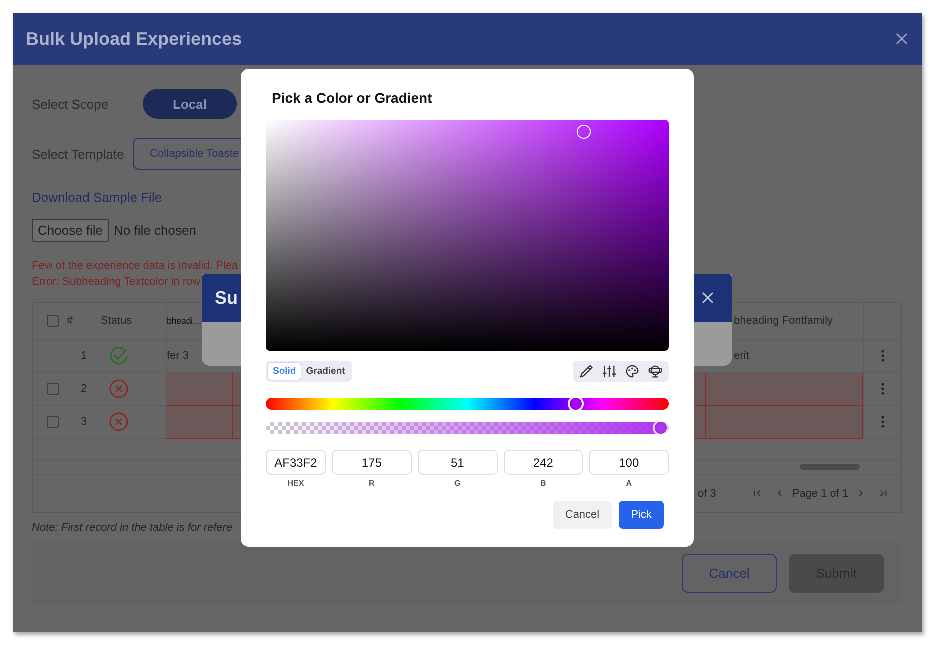  I want to click on field-label: HEX, so click(296, 483).